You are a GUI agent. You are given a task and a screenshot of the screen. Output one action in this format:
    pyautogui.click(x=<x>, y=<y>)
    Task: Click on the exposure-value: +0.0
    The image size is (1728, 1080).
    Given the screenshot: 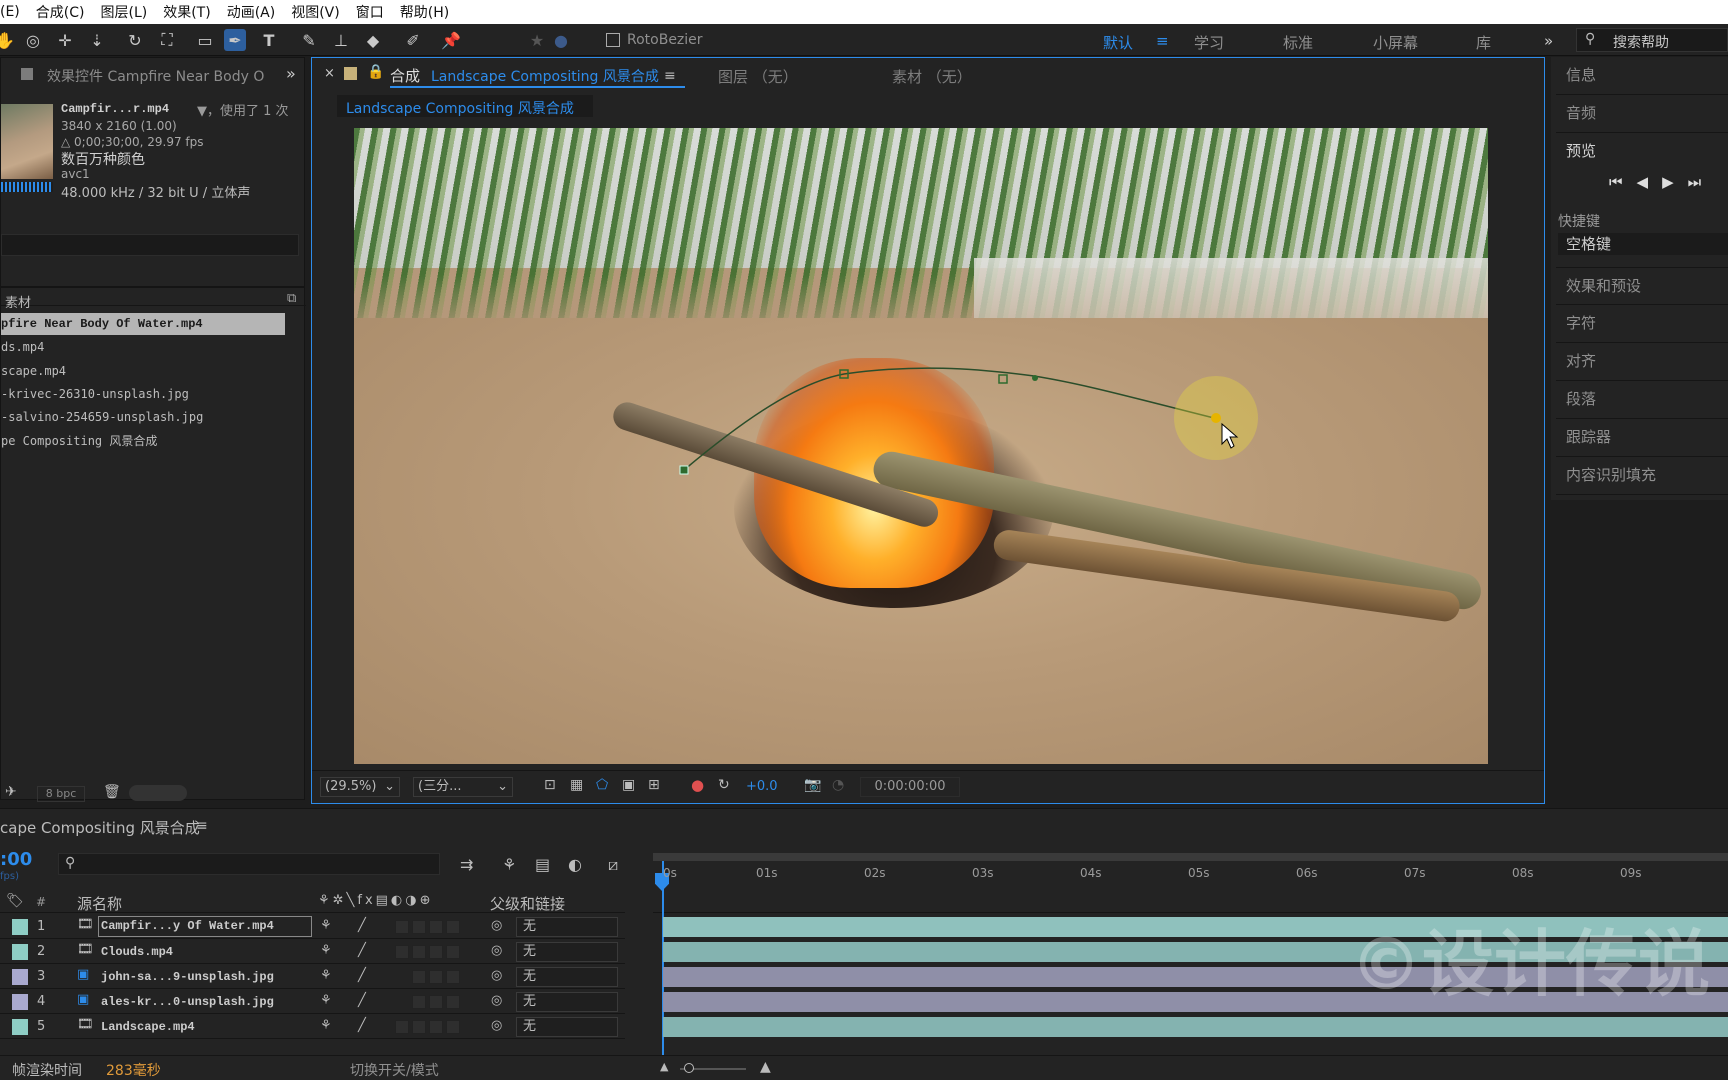 What is the action you would take?
    pyautogui.click(x=762, y=786)
    